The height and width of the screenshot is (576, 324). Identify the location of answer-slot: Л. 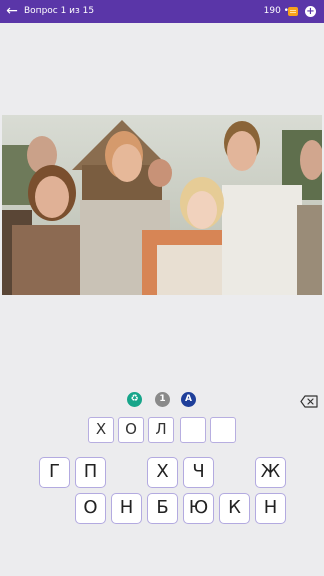
(161, 430).